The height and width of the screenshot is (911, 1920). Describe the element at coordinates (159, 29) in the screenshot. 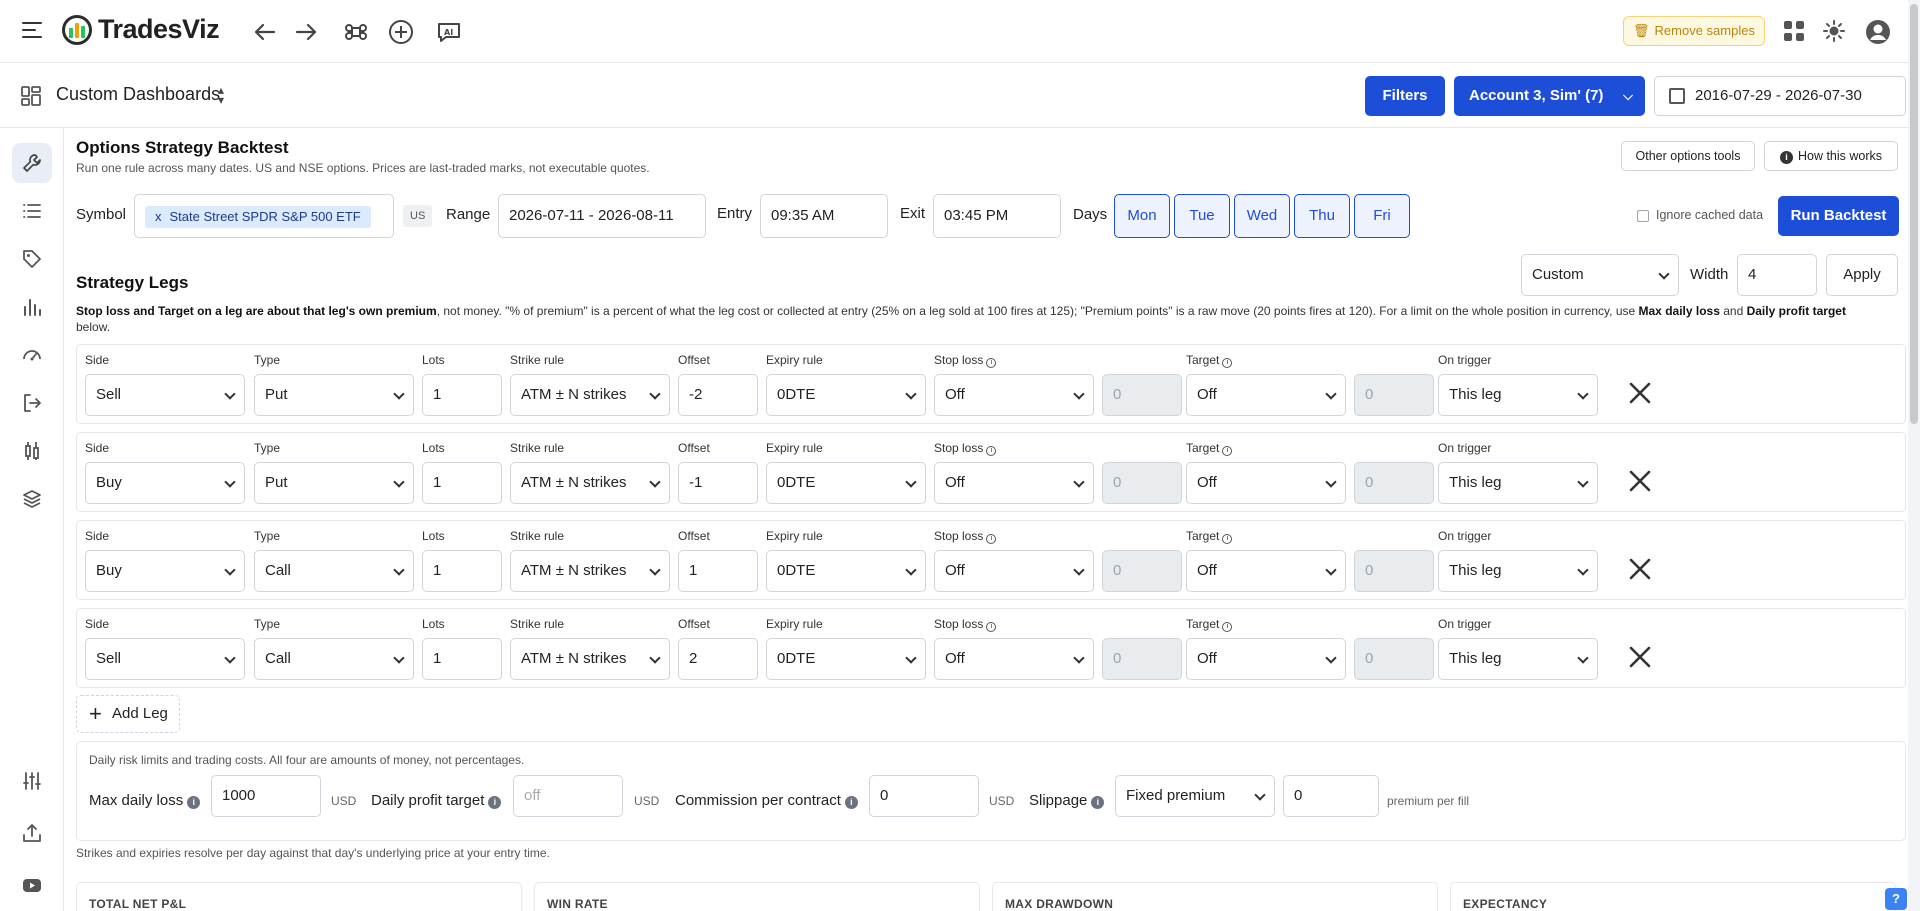

I see `app-logo-text: TradesViz` at that location.